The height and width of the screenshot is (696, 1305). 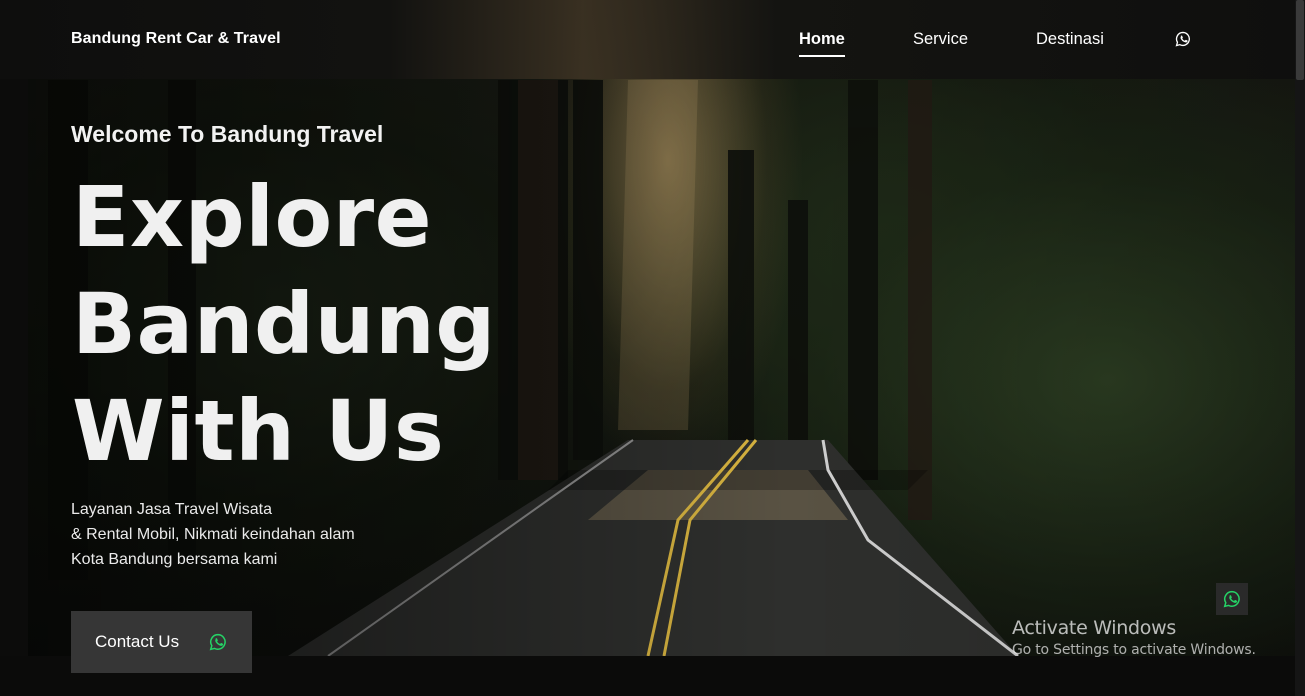 What do you see at coordinates (252, 217) in the screenshot?
I see `hero-headline-line: Explore` at bounding box center [252, 217].